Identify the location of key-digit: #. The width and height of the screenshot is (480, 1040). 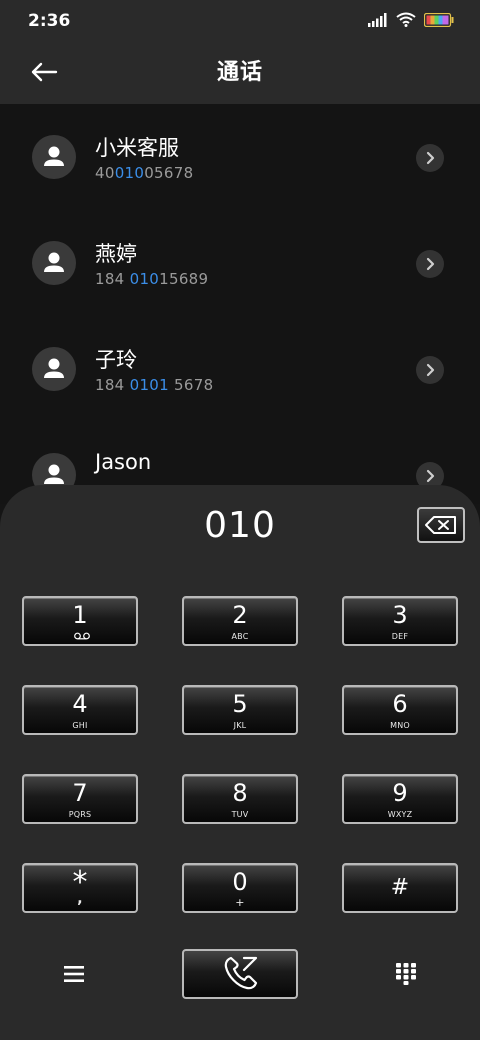
(400, 887).